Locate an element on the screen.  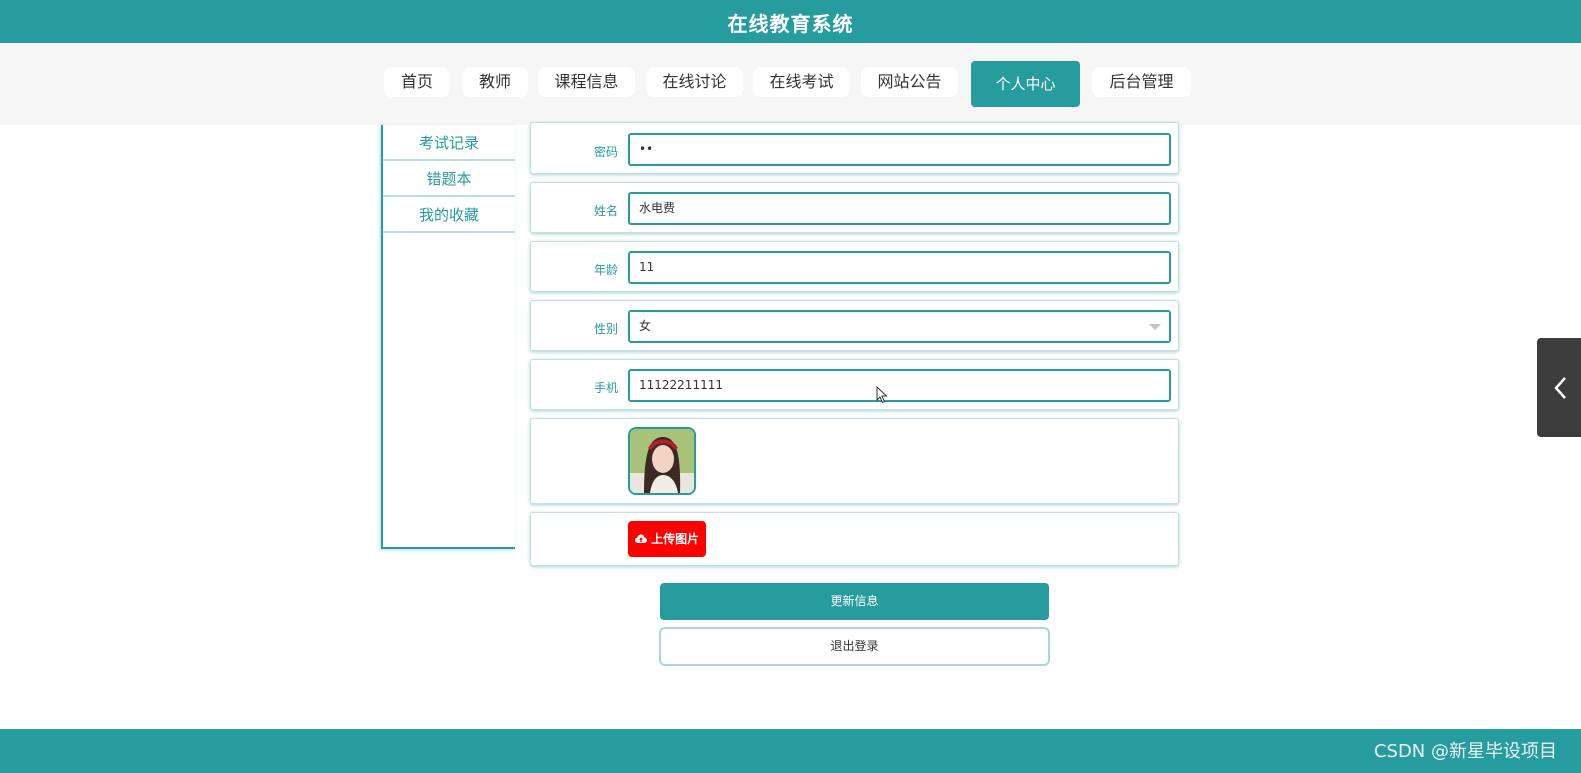
chevron-left-icon is located at coordinates (1560, 388).